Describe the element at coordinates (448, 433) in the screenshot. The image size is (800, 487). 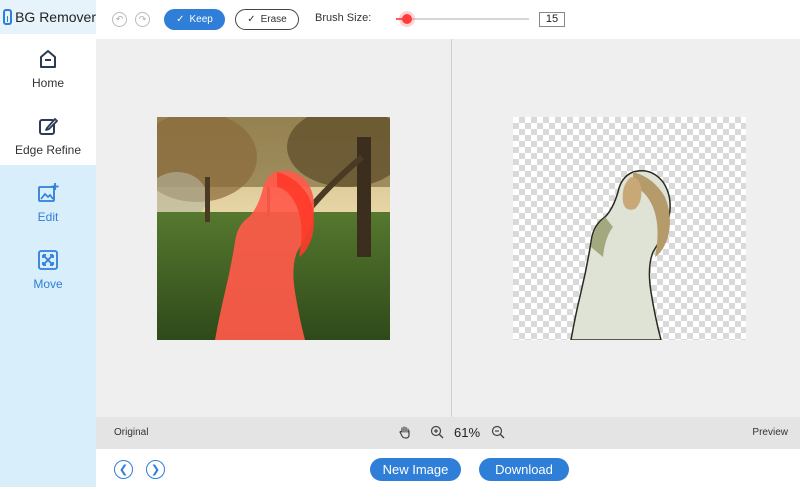
I see `status-bar: Original 61% Preview` at that location.